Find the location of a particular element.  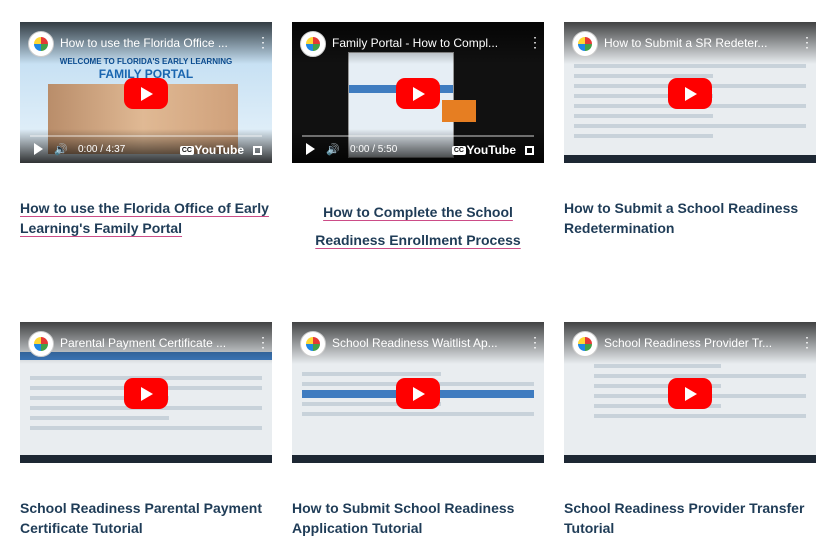

time-display: 0:00 / 4:37 is located at coordinates (102, 149).